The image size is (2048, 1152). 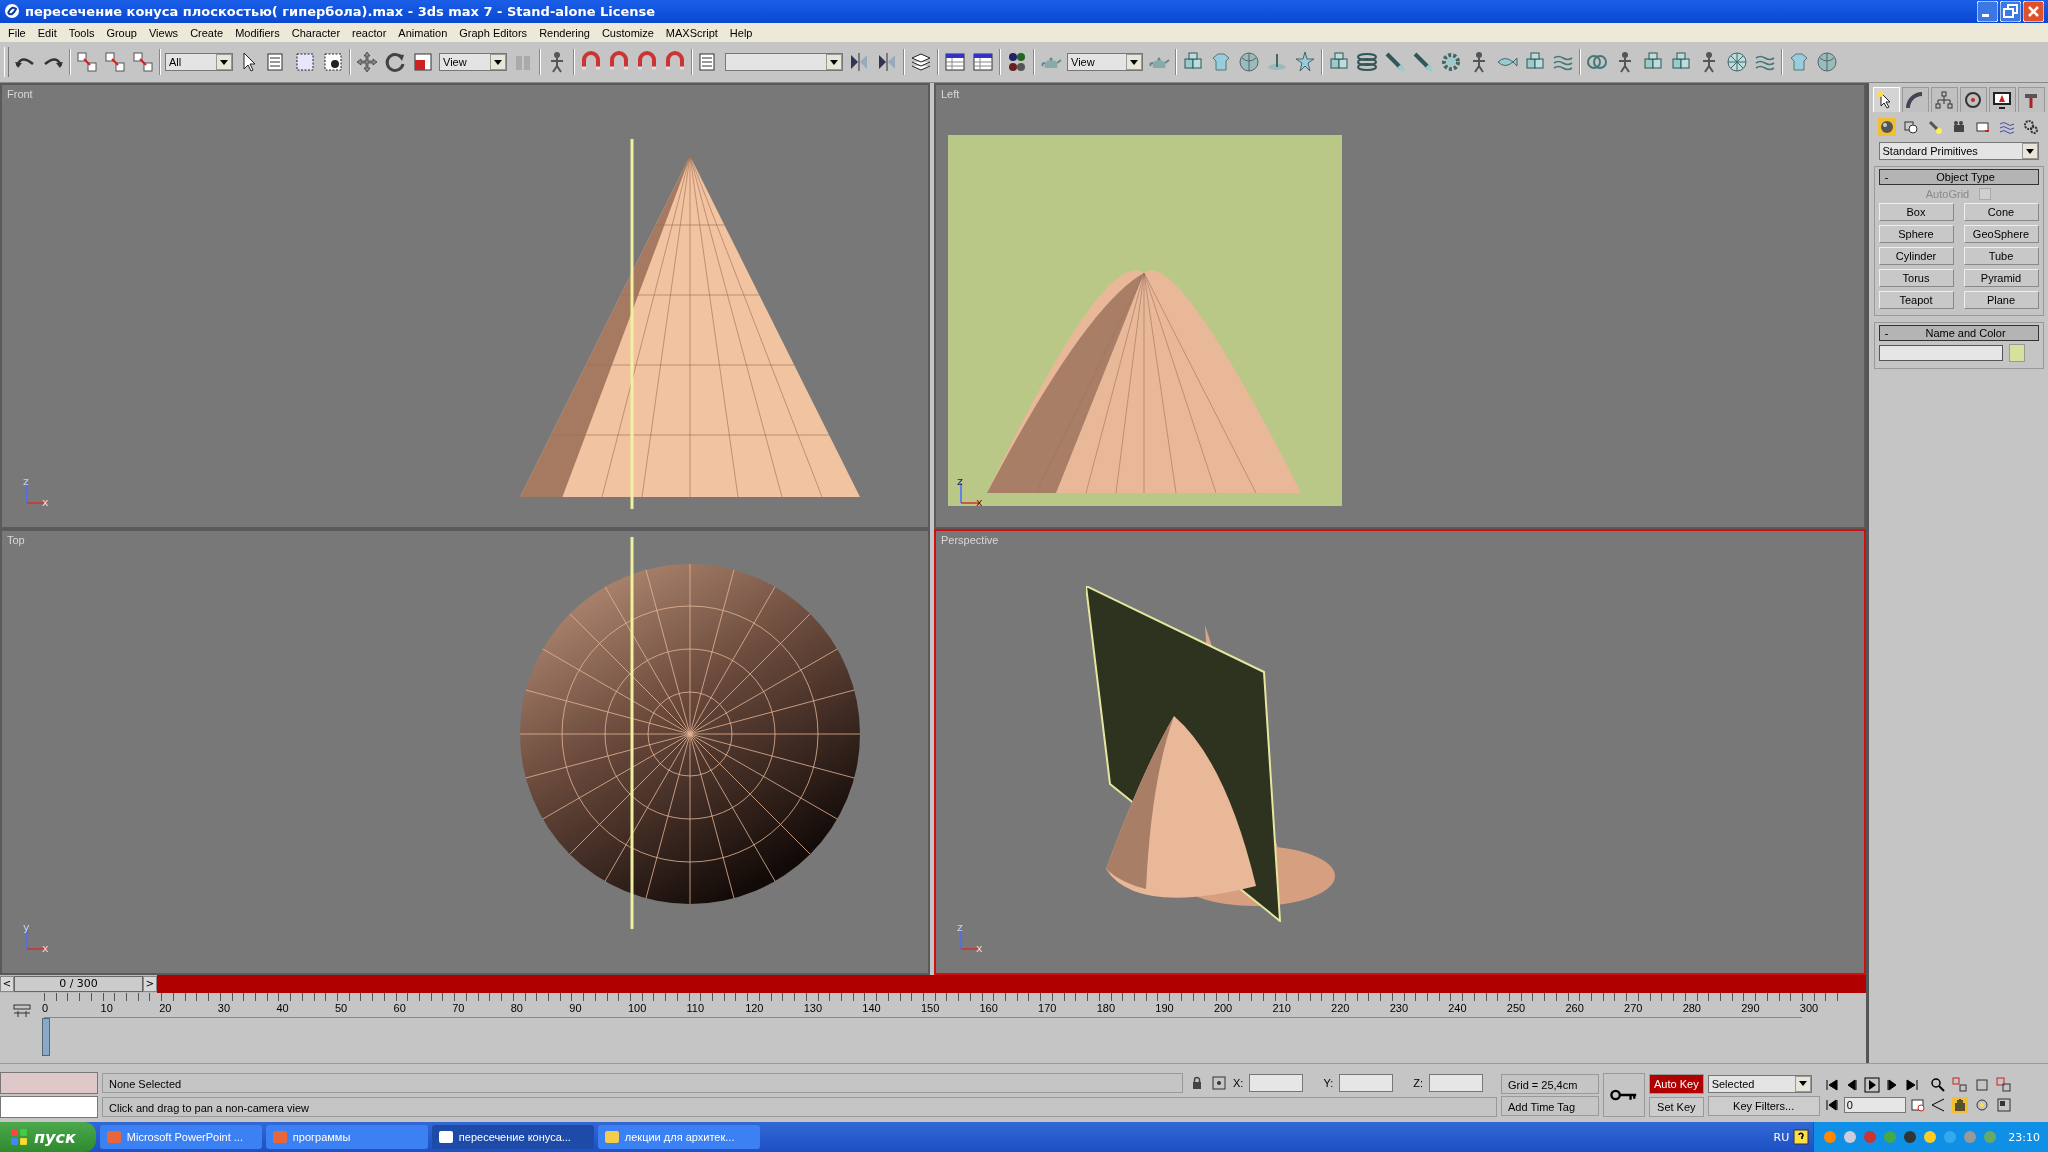 I want to click on render-view-dropdown: View, so click(x=1105, y=62).